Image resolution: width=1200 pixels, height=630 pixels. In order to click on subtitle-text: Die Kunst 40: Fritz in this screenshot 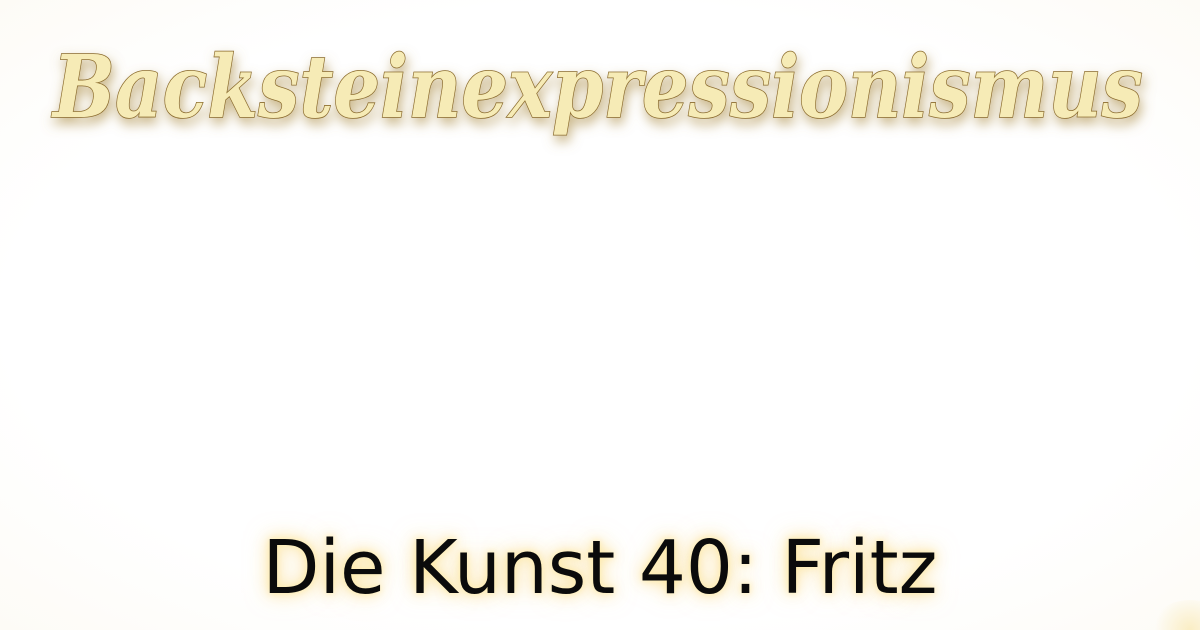, I will do `click(600, 568)`.